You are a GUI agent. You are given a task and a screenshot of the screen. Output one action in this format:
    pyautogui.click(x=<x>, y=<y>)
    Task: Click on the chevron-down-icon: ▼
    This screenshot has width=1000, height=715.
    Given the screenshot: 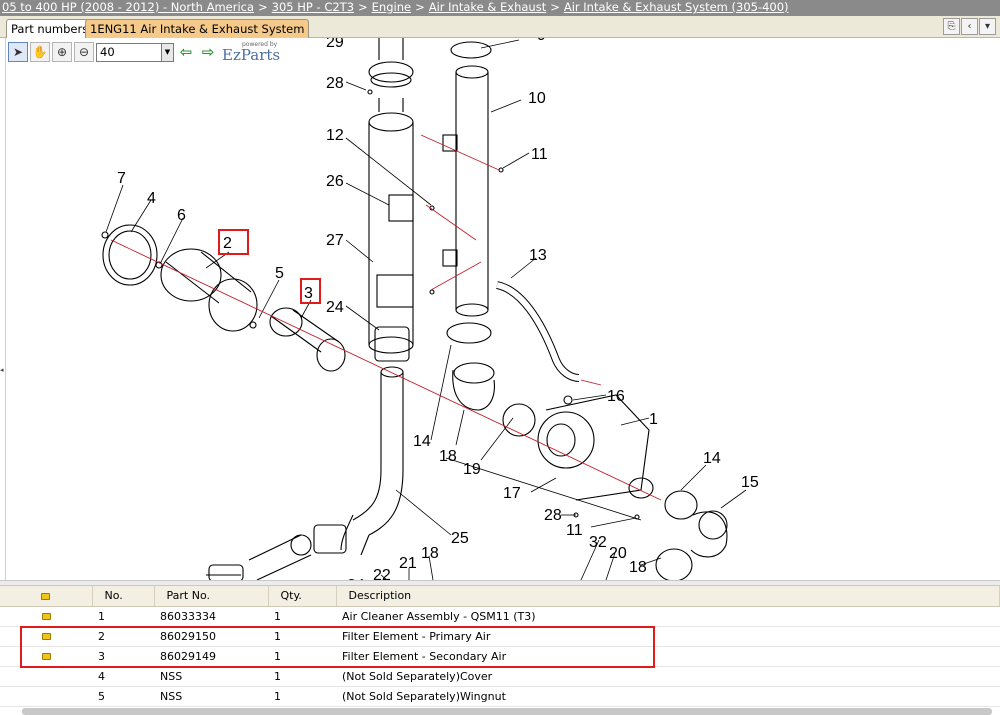 What is the action you would take?
    pyautogui.click(x=167, y=52)
    